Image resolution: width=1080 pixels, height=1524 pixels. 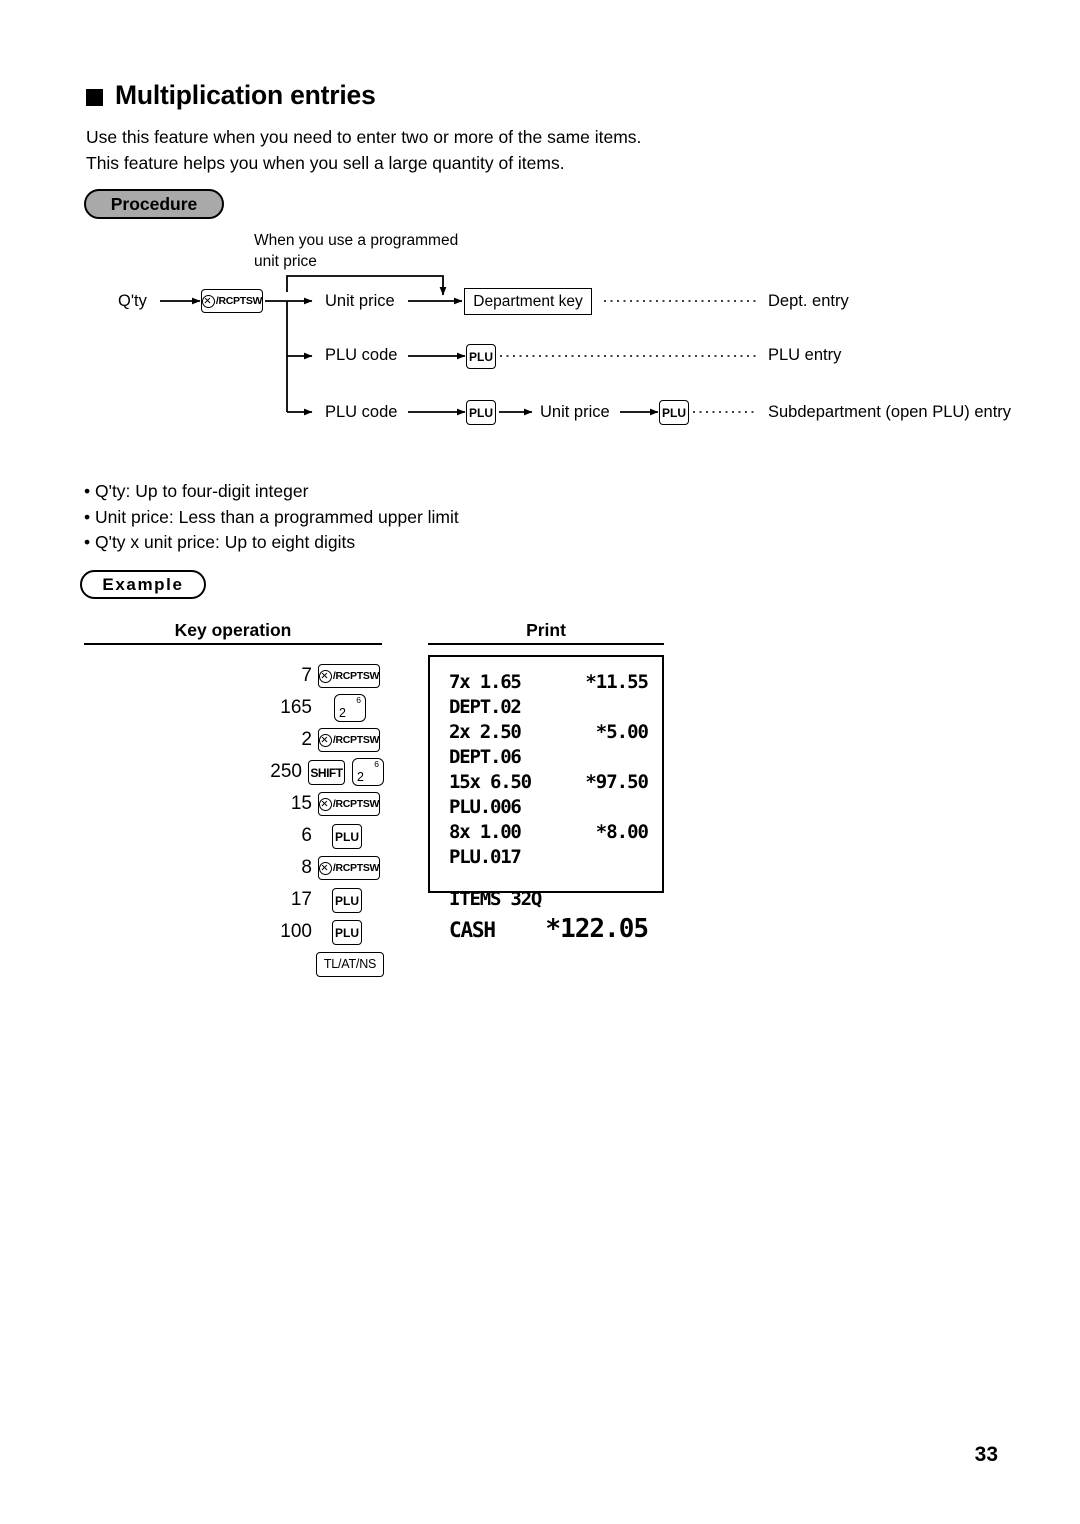 What do you see at coordinates (986, 1454) in the screenshot?
I see `page-number: 33` at bounding box center [986, 1454].